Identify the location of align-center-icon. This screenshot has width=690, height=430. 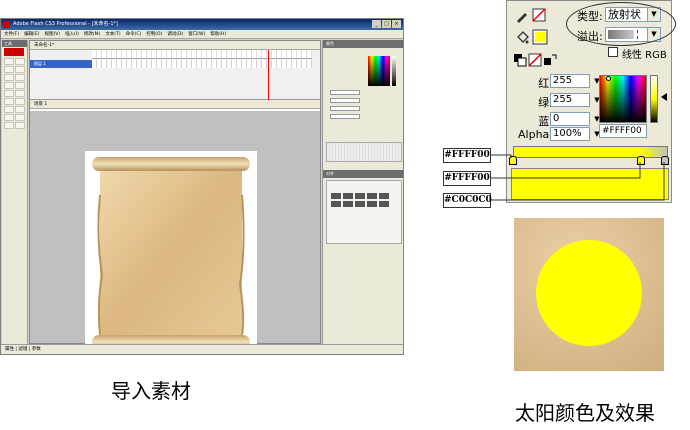
(348, 196).